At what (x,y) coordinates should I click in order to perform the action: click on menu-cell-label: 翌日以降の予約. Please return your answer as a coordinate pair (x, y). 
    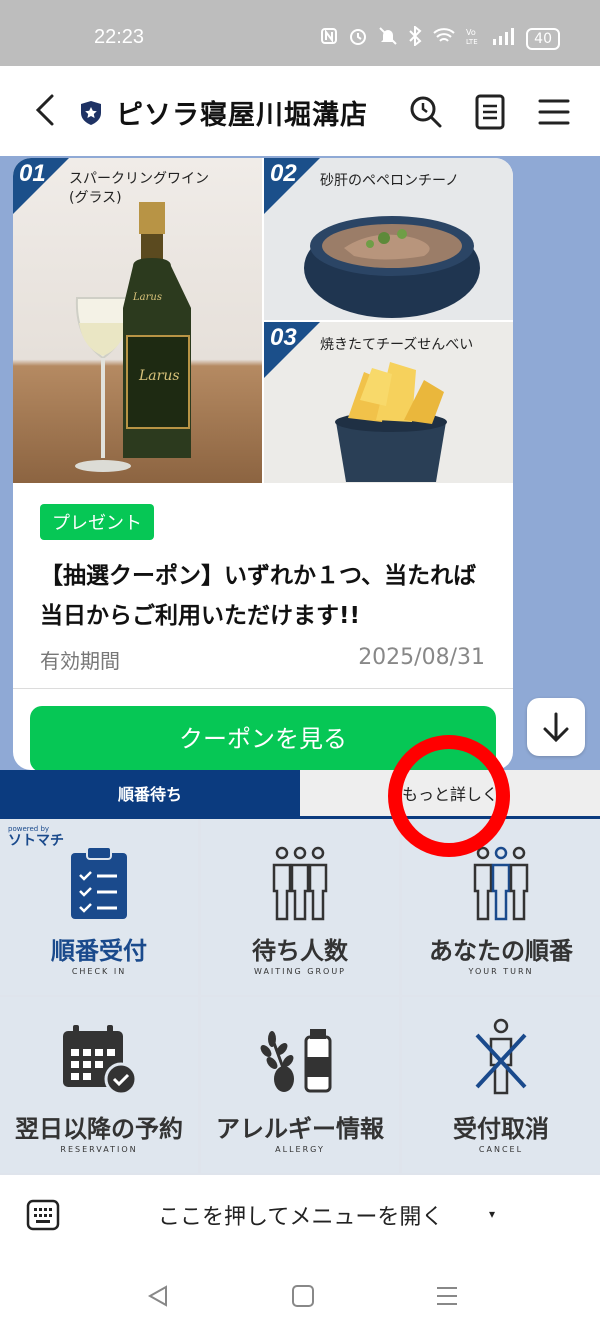
    Looking at the image, I should click on (99, 1129).